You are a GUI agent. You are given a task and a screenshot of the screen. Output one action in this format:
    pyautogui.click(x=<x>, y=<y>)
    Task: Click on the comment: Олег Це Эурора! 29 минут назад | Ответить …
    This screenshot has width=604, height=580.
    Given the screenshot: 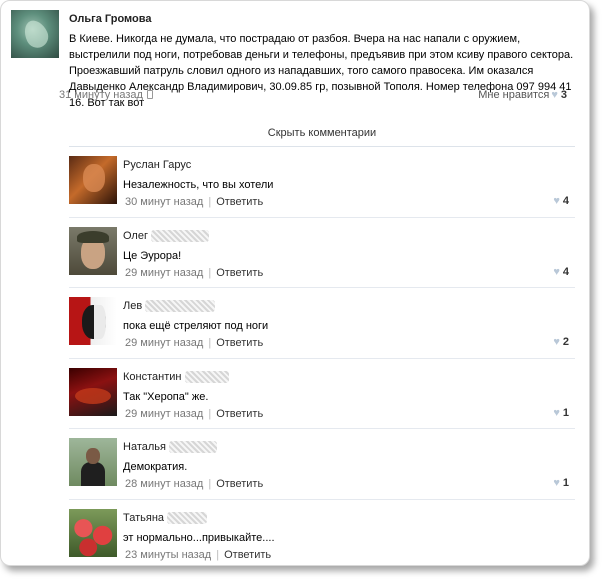 What is the action you would take?
    pyautogui.click(x=322, y=253)
    